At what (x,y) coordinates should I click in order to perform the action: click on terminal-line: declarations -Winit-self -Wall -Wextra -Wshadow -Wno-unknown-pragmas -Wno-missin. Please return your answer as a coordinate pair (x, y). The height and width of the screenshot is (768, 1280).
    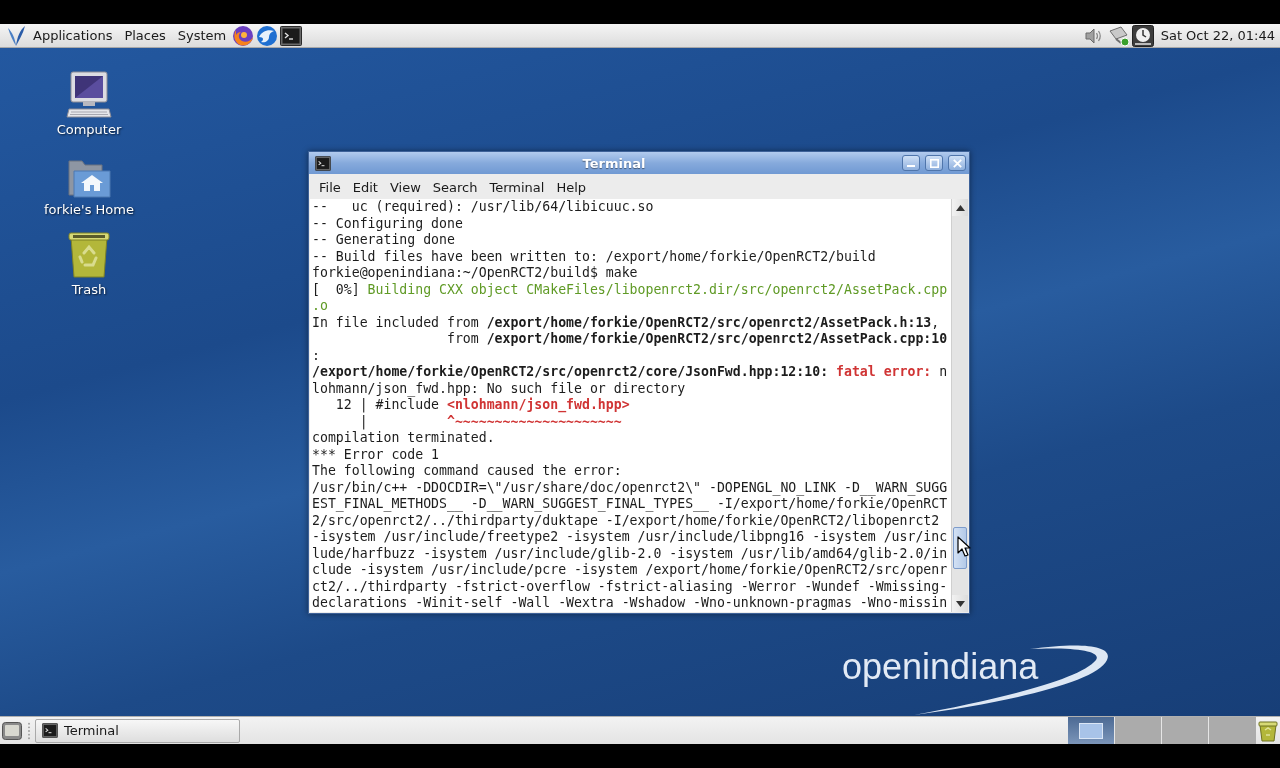
    Looking at the image, I should click on (630, 603).